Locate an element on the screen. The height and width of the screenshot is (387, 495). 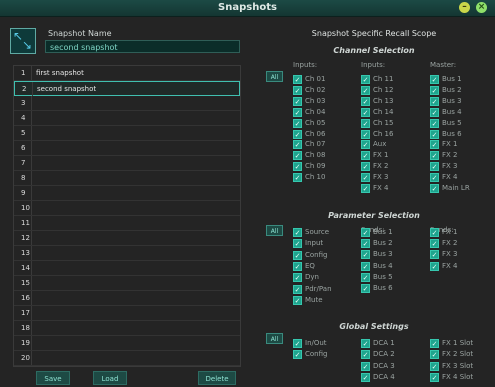
checkbox-label: Ch 12 is located at coordinates (383, 90).